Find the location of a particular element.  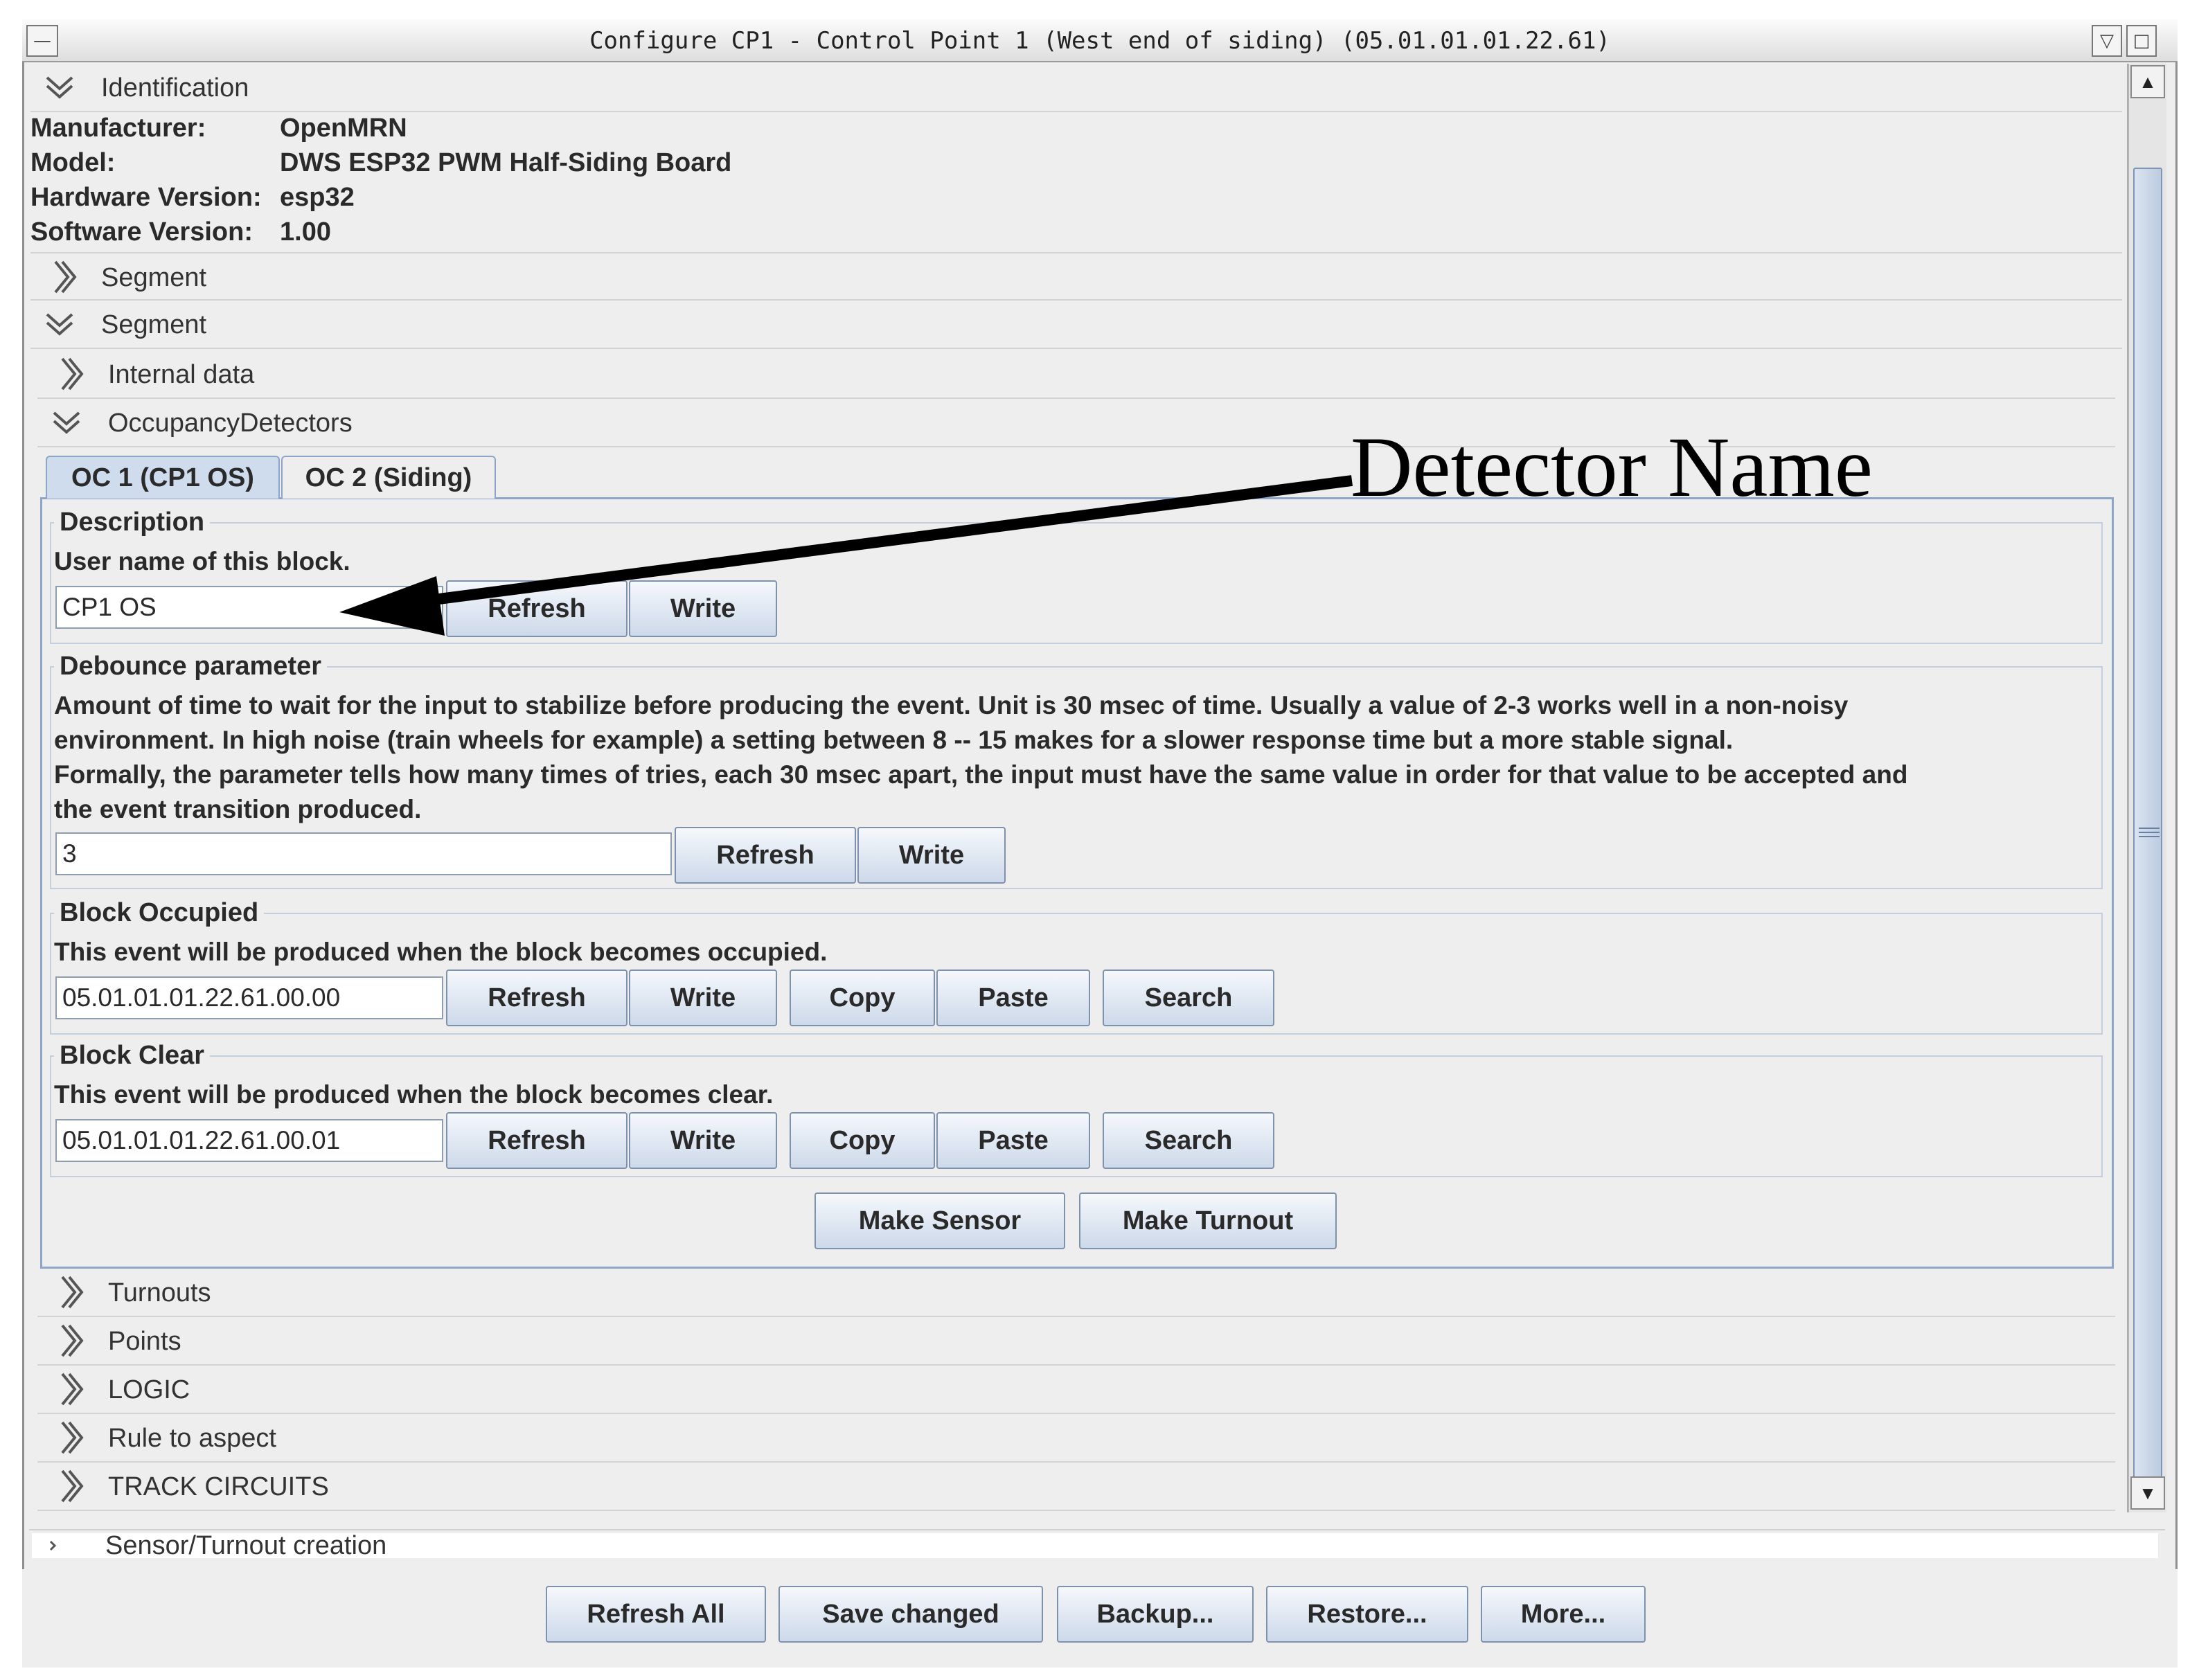

section-segment-2: Segment is located at coordinates (1076, 325).